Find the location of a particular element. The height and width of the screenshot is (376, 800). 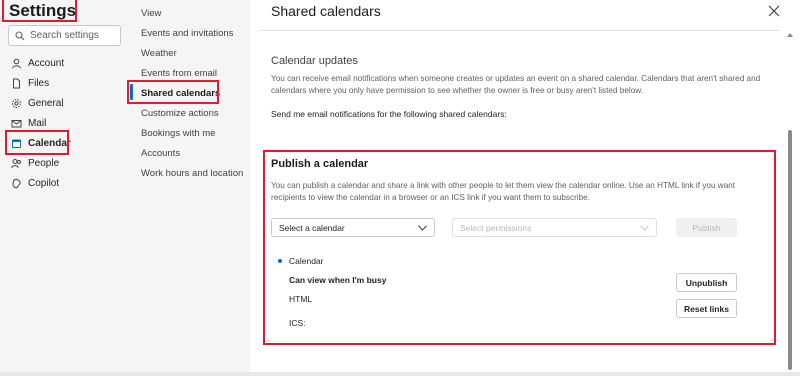

close-icon is located at coordinates (774, 11).